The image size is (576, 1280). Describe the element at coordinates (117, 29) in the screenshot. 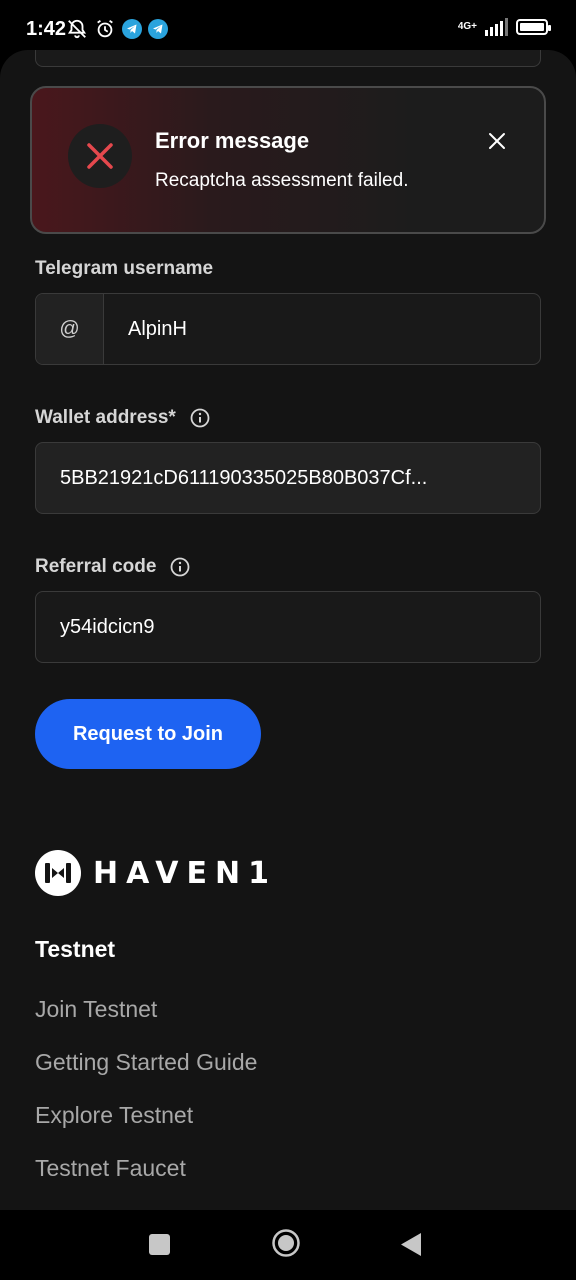

I see `status-notification-icons` at that location.